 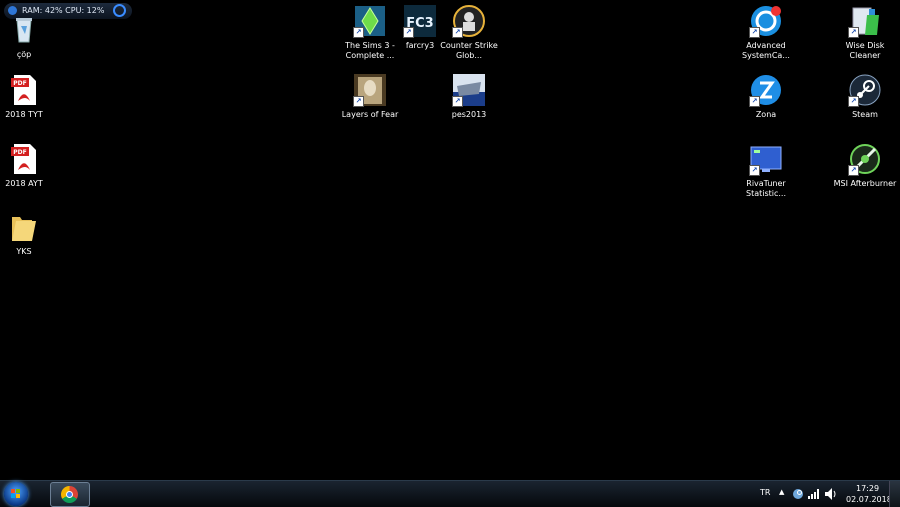 I want to click on desktop-icon-2018-ayt: PDF 2018 AYT, so click(x=28, y=166).